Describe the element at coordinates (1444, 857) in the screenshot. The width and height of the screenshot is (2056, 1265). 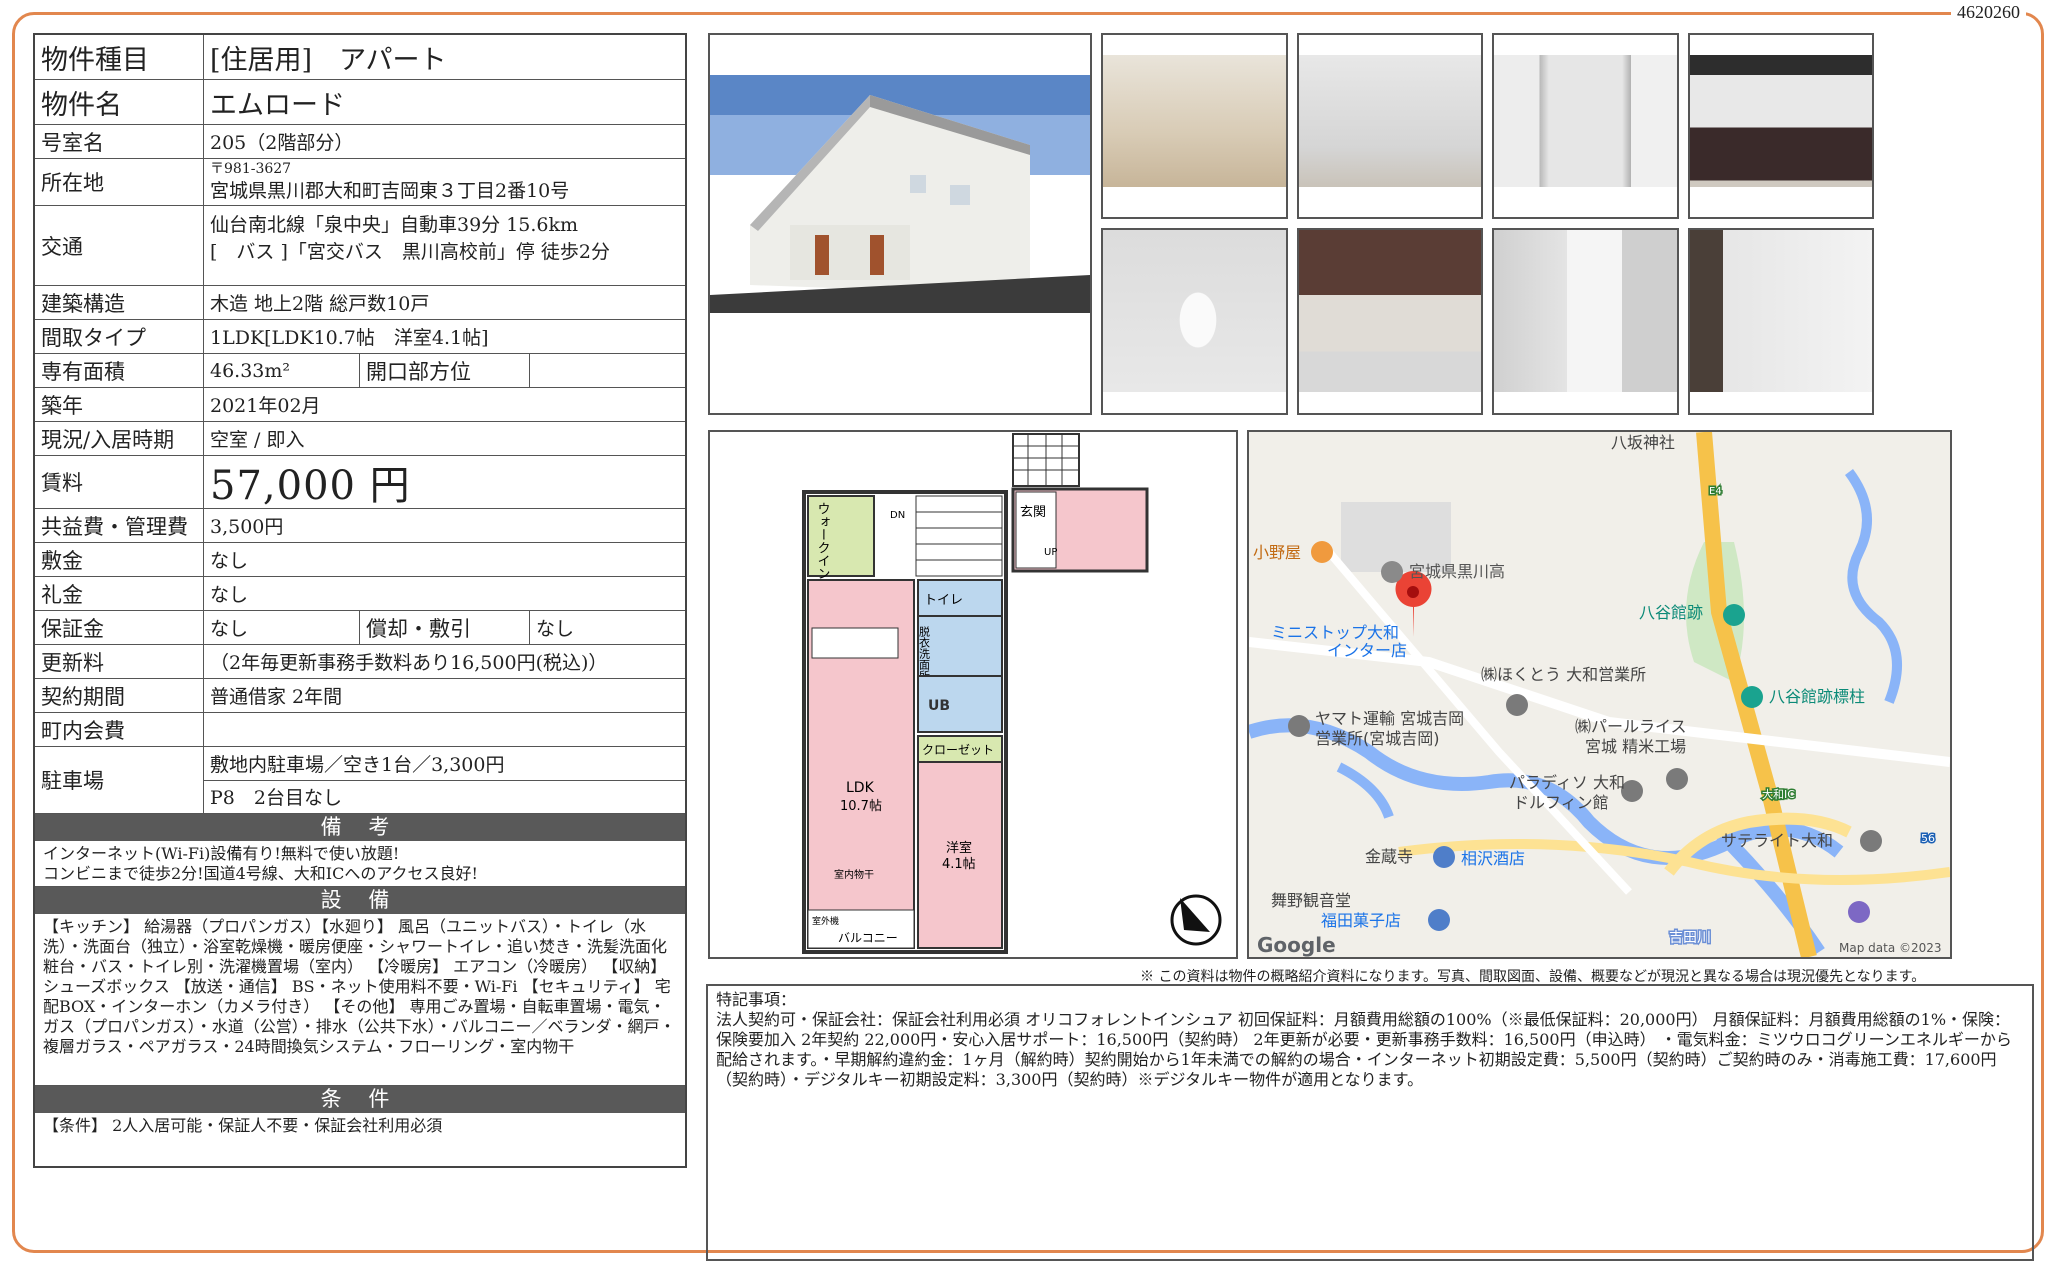
I see `shop-pin-icon` at that location.